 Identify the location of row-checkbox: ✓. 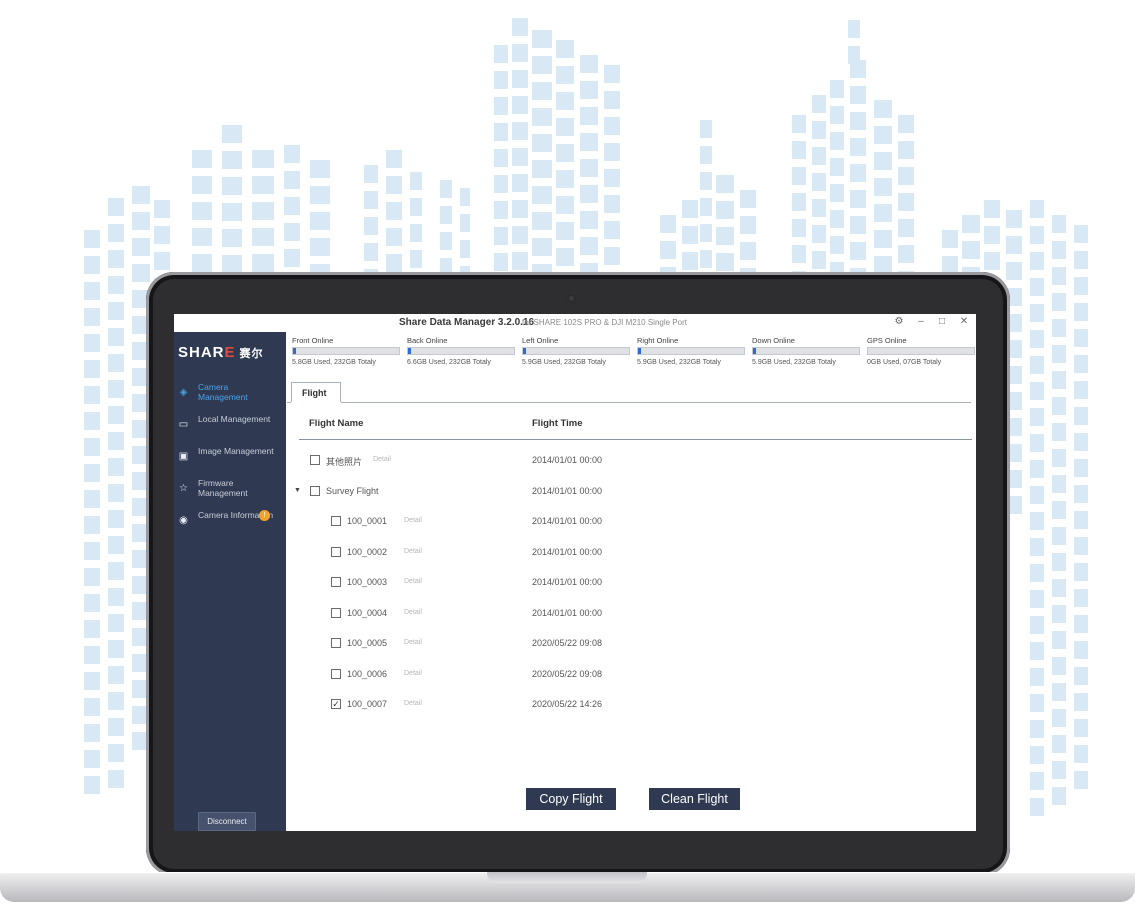
(336, 704).